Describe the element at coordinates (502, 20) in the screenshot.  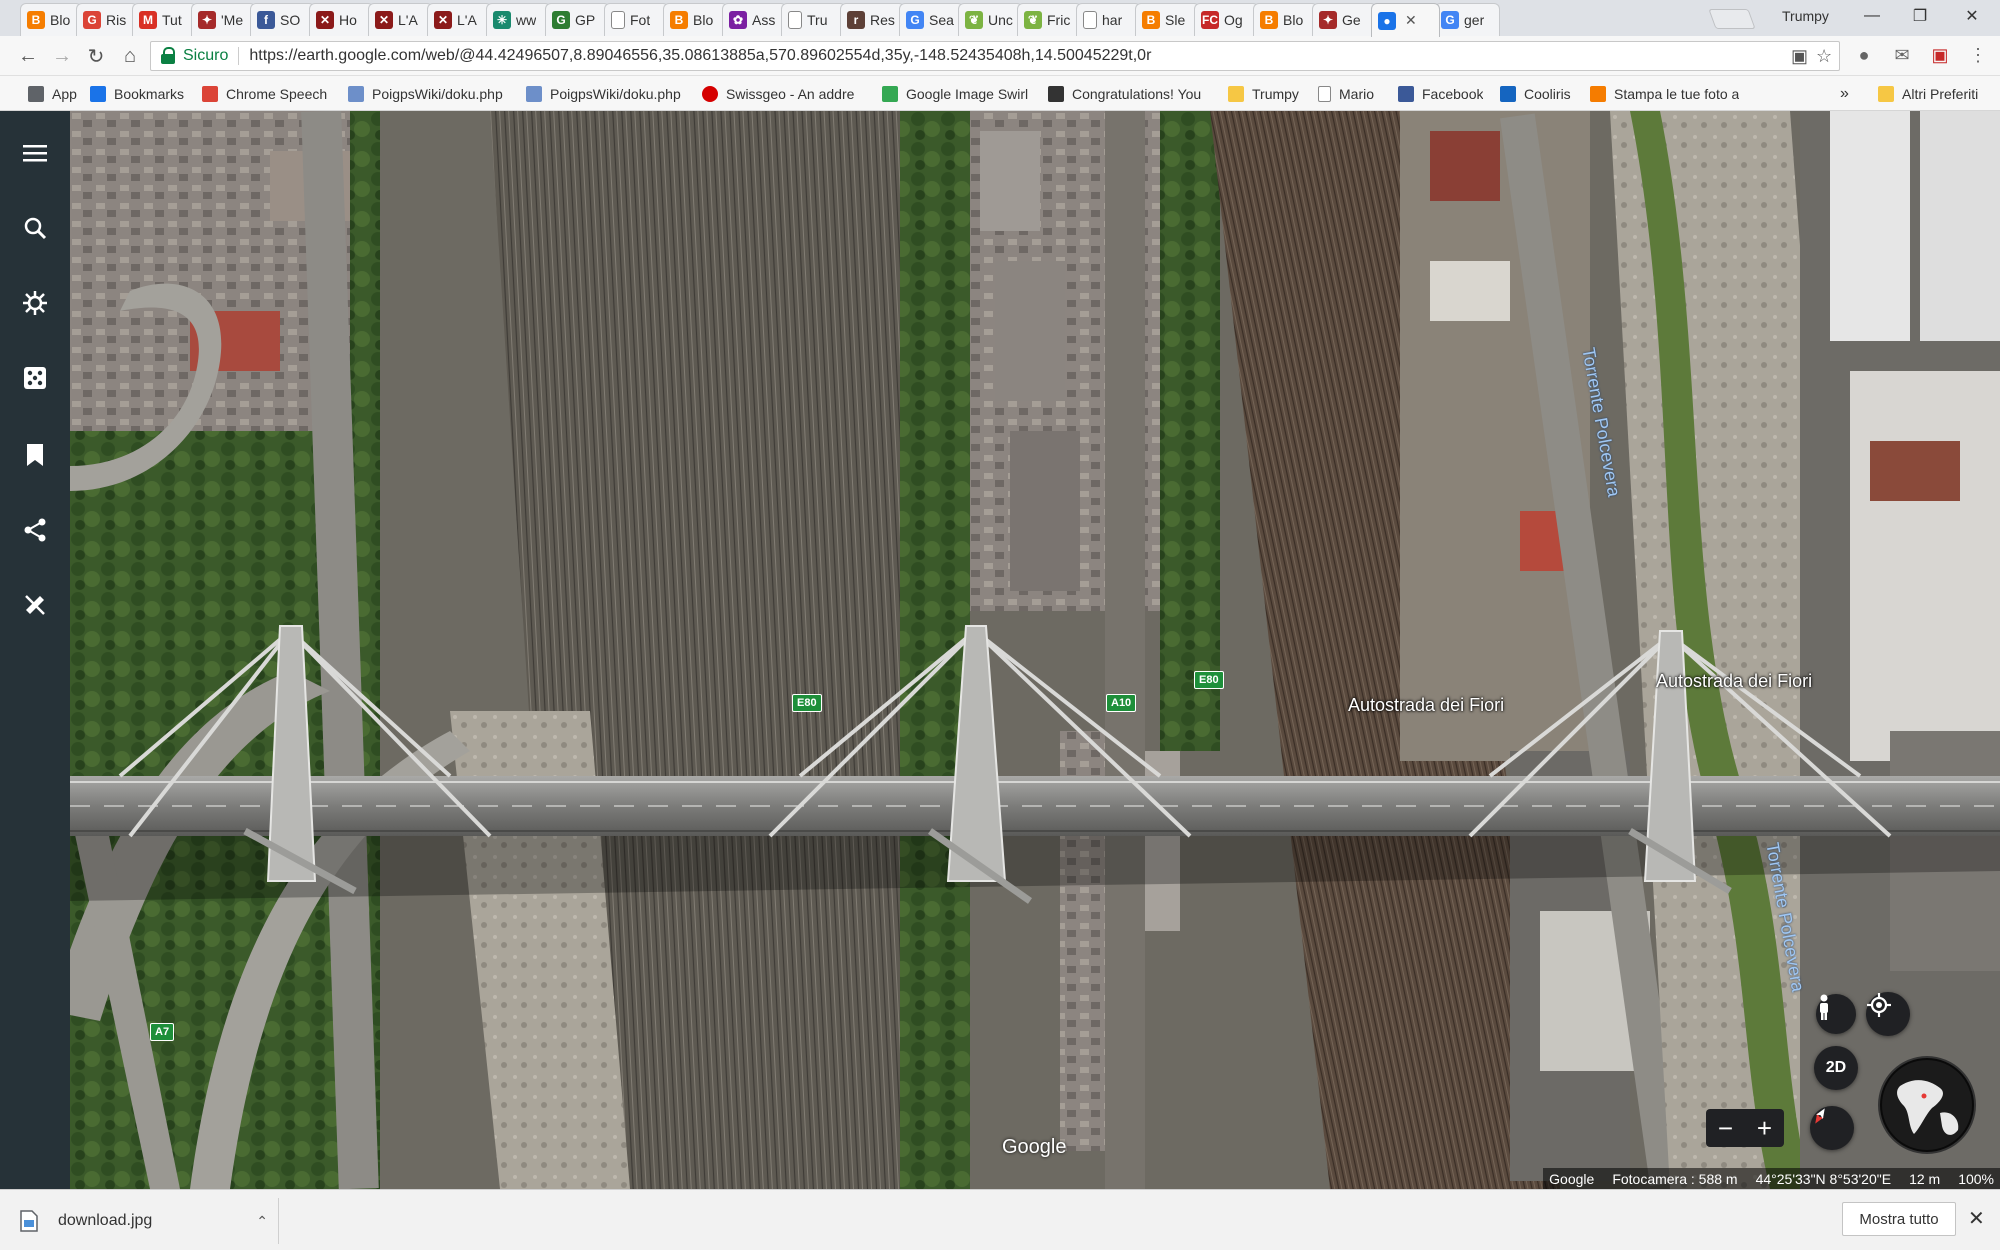
I see `asterisk-icon: ✳` at that location.